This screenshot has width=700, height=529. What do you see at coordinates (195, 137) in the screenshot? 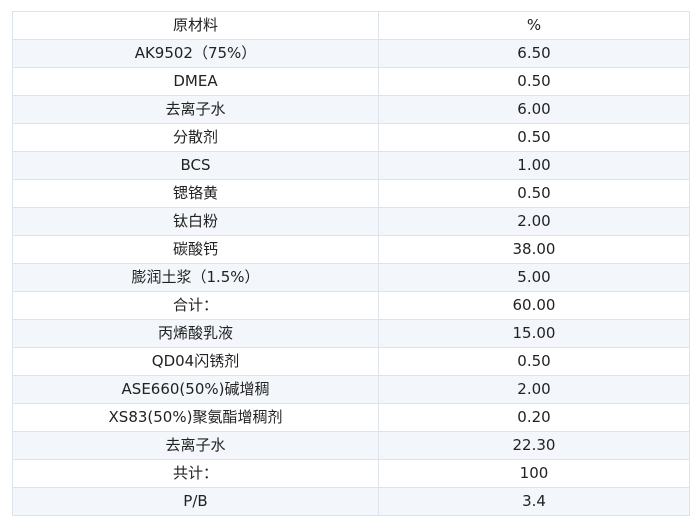
I see `material-cell: 分散剂` at bounding box center [195, 137].